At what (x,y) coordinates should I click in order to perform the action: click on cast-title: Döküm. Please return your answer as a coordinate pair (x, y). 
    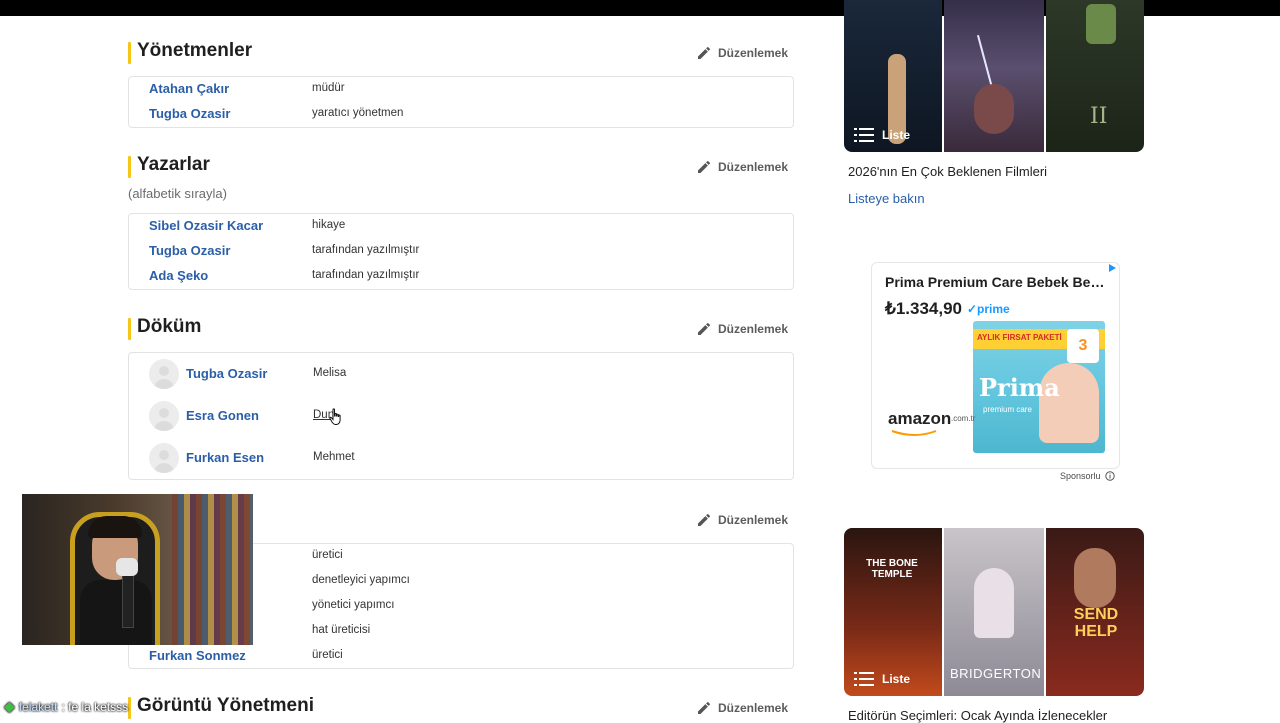
    Looking at the image, I should click on (169, 326).